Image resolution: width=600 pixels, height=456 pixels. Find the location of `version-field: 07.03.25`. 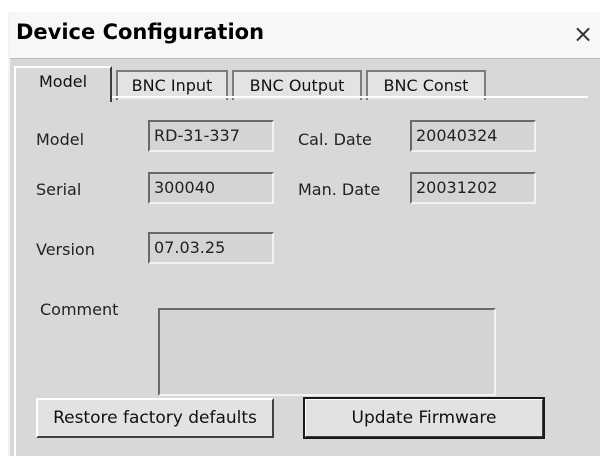

version-field: 07.03.25 is located at coordinates (211, 248).